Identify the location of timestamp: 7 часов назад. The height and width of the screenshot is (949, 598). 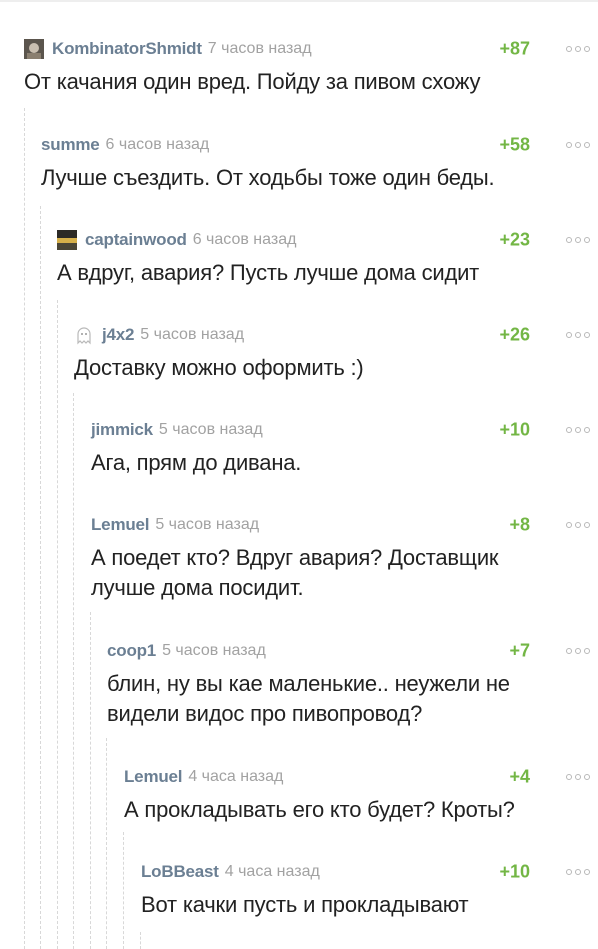
(260, 49).